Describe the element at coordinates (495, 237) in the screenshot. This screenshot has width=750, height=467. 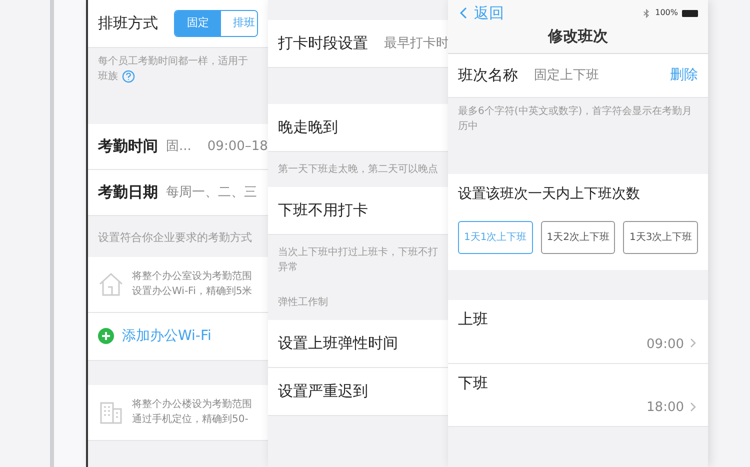
I see `count-option: 1天1次上下班` at that location.